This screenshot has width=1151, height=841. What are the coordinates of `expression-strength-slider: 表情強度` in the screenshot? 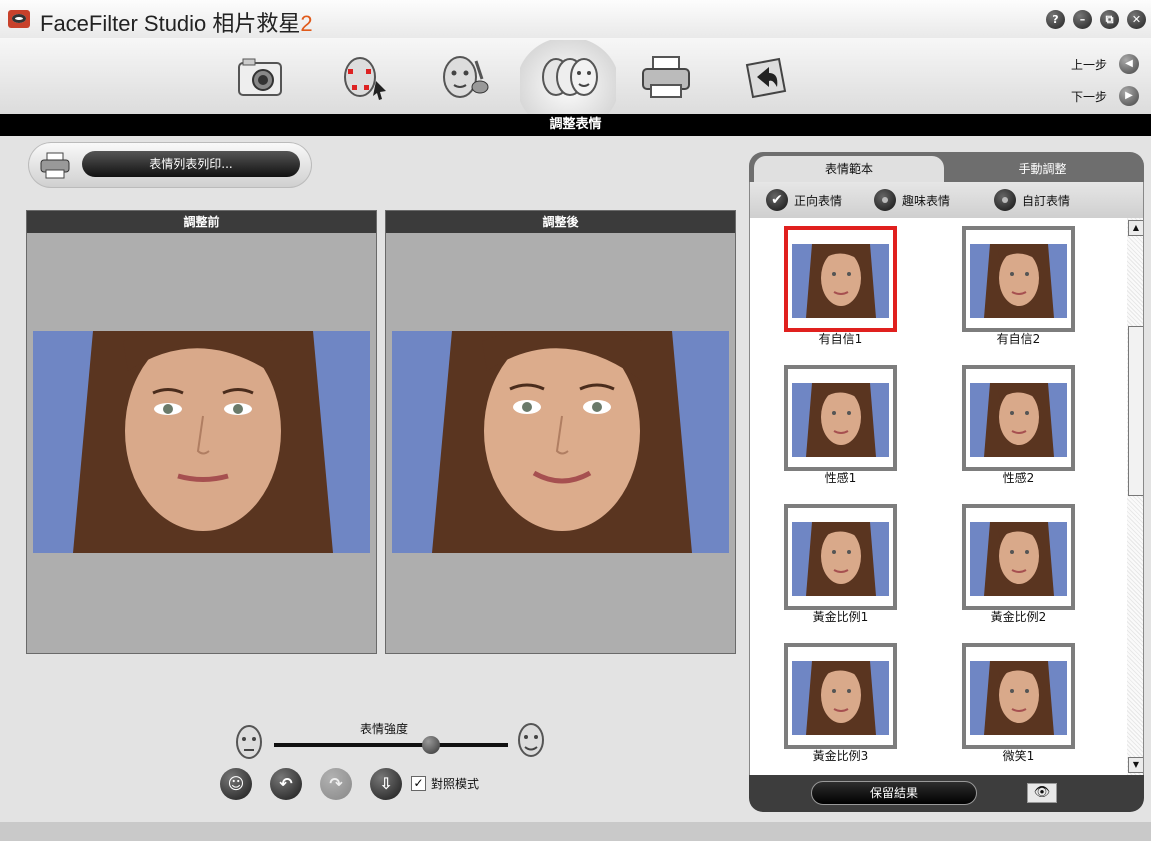 It's located at (390, 742).